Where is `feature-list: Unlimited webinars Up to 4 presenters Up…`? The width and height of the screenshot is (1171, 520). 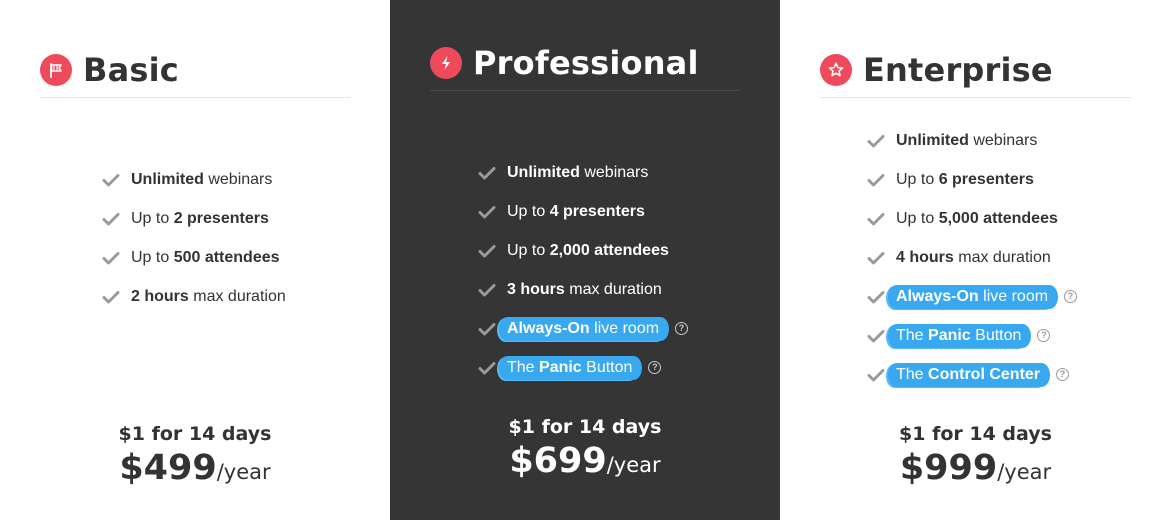
feature-list: Unlimited webinars Up to 4 presenters Up… is located at coordinates (583, 270).